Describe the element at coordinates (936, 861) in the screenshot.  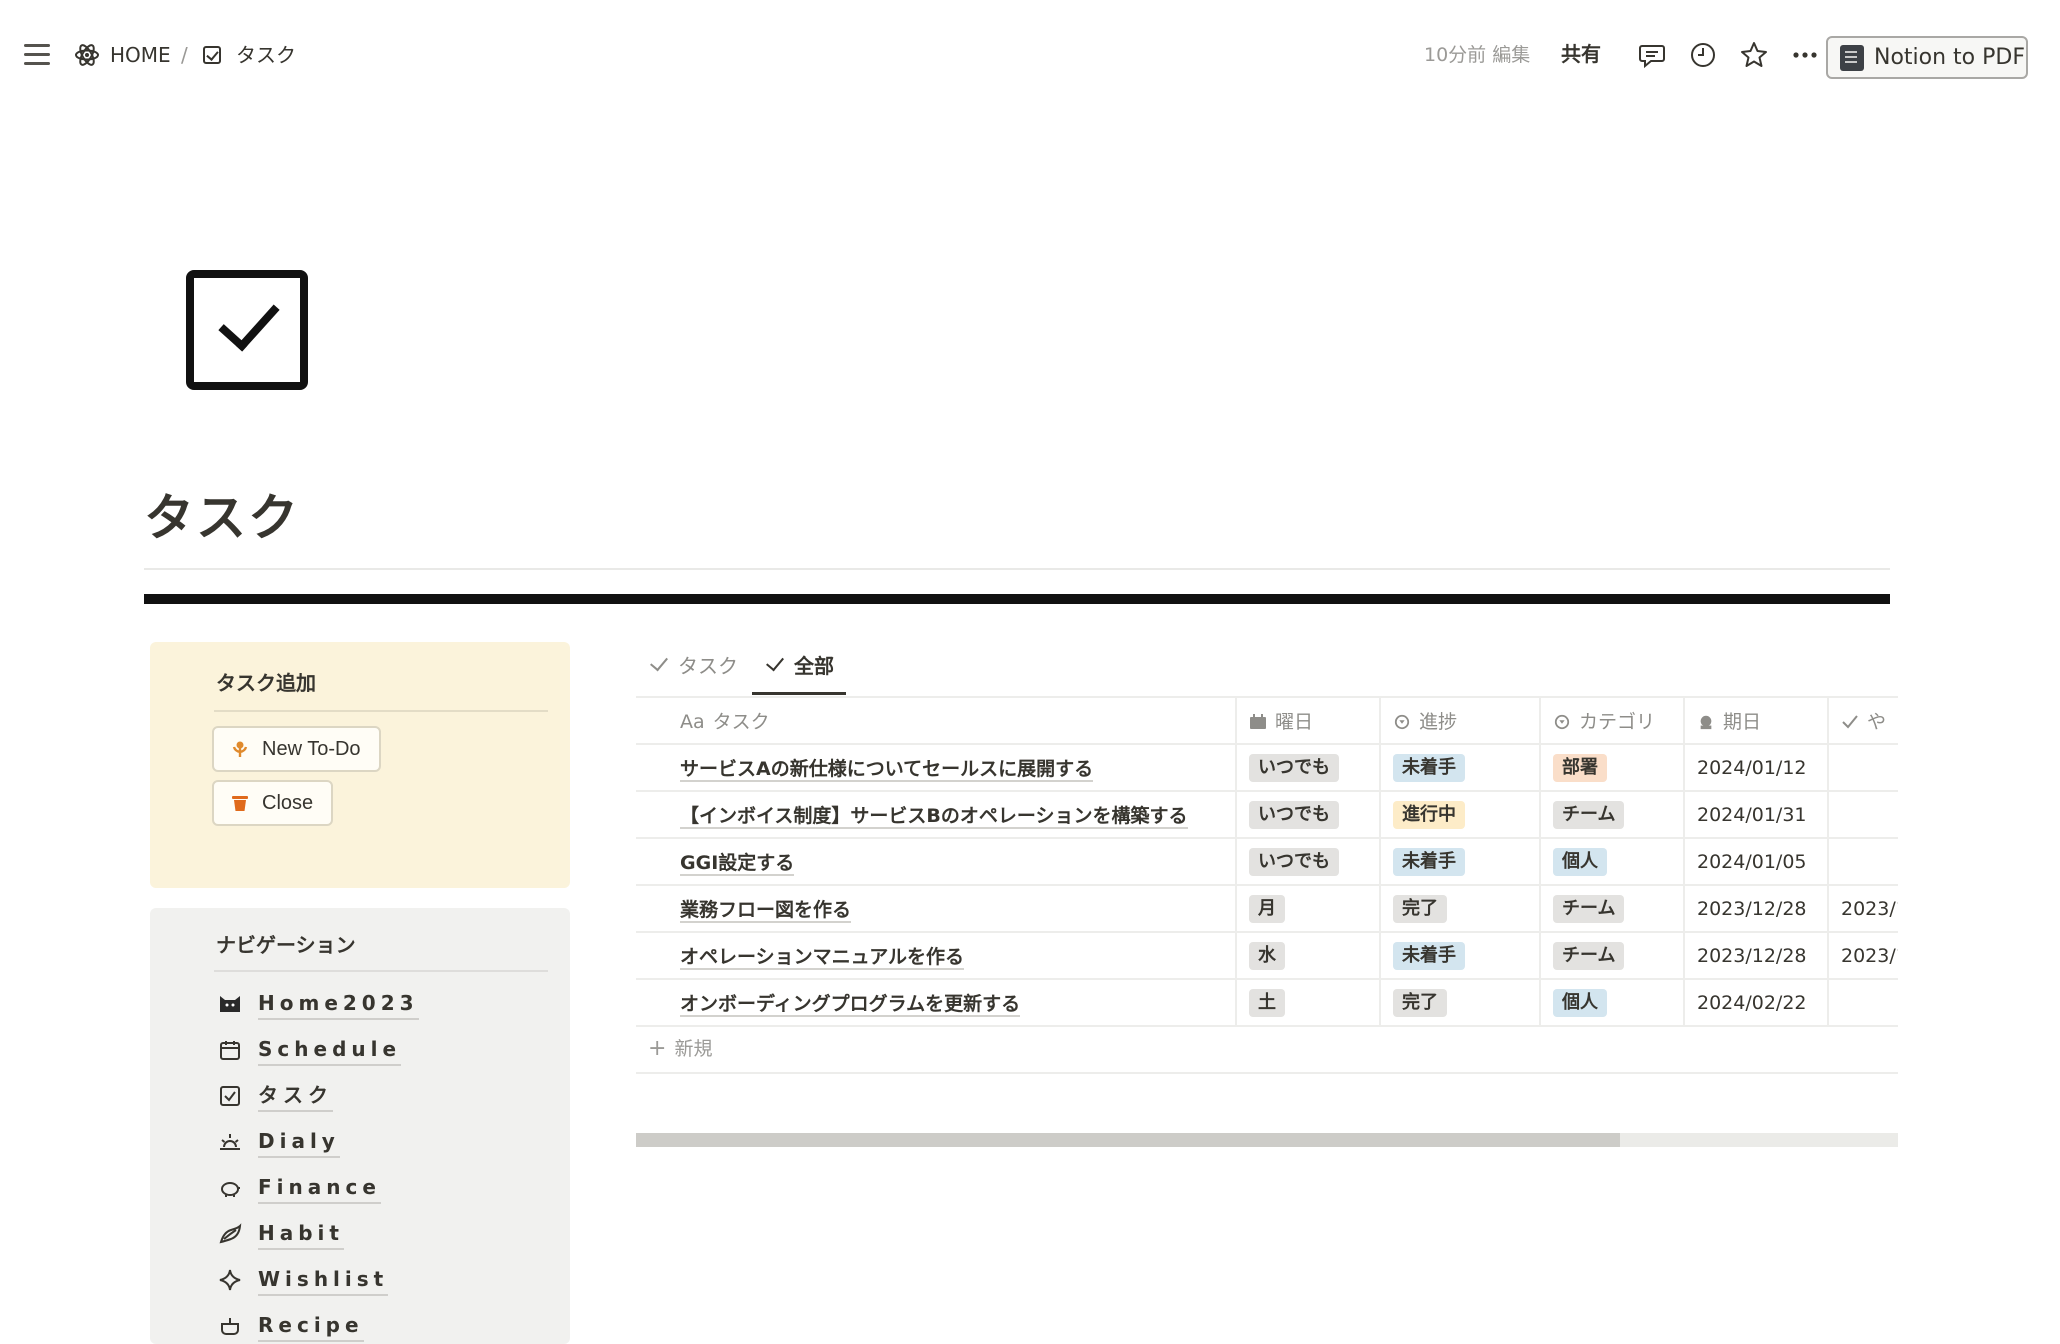
I see `task-name-cell: GGI設定する` at that location.